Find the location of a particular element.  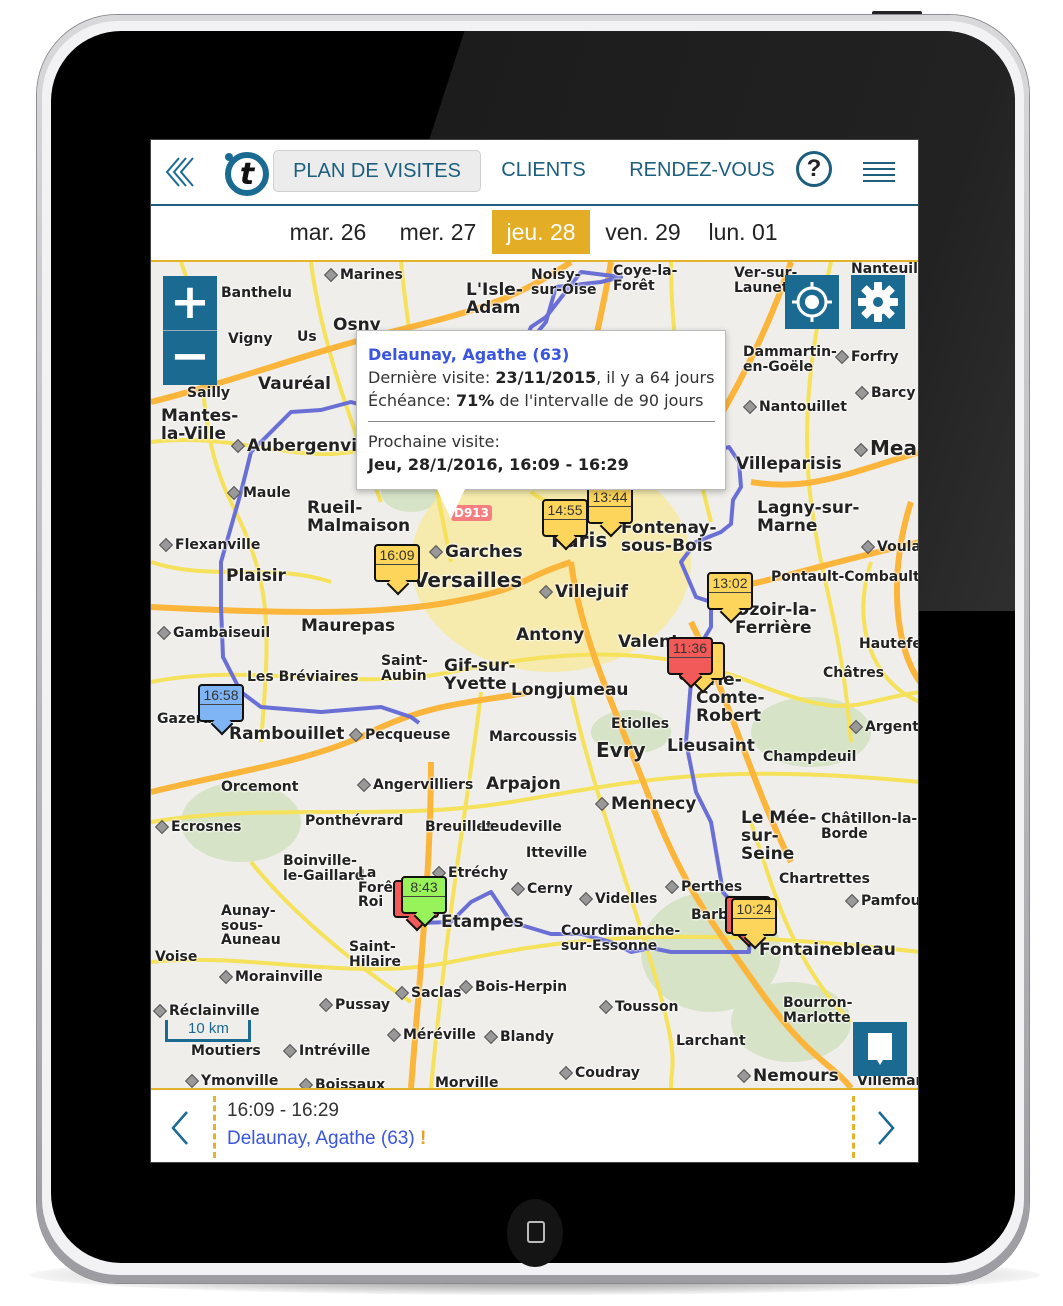

comment-button is located at coordinates (880, 1049).